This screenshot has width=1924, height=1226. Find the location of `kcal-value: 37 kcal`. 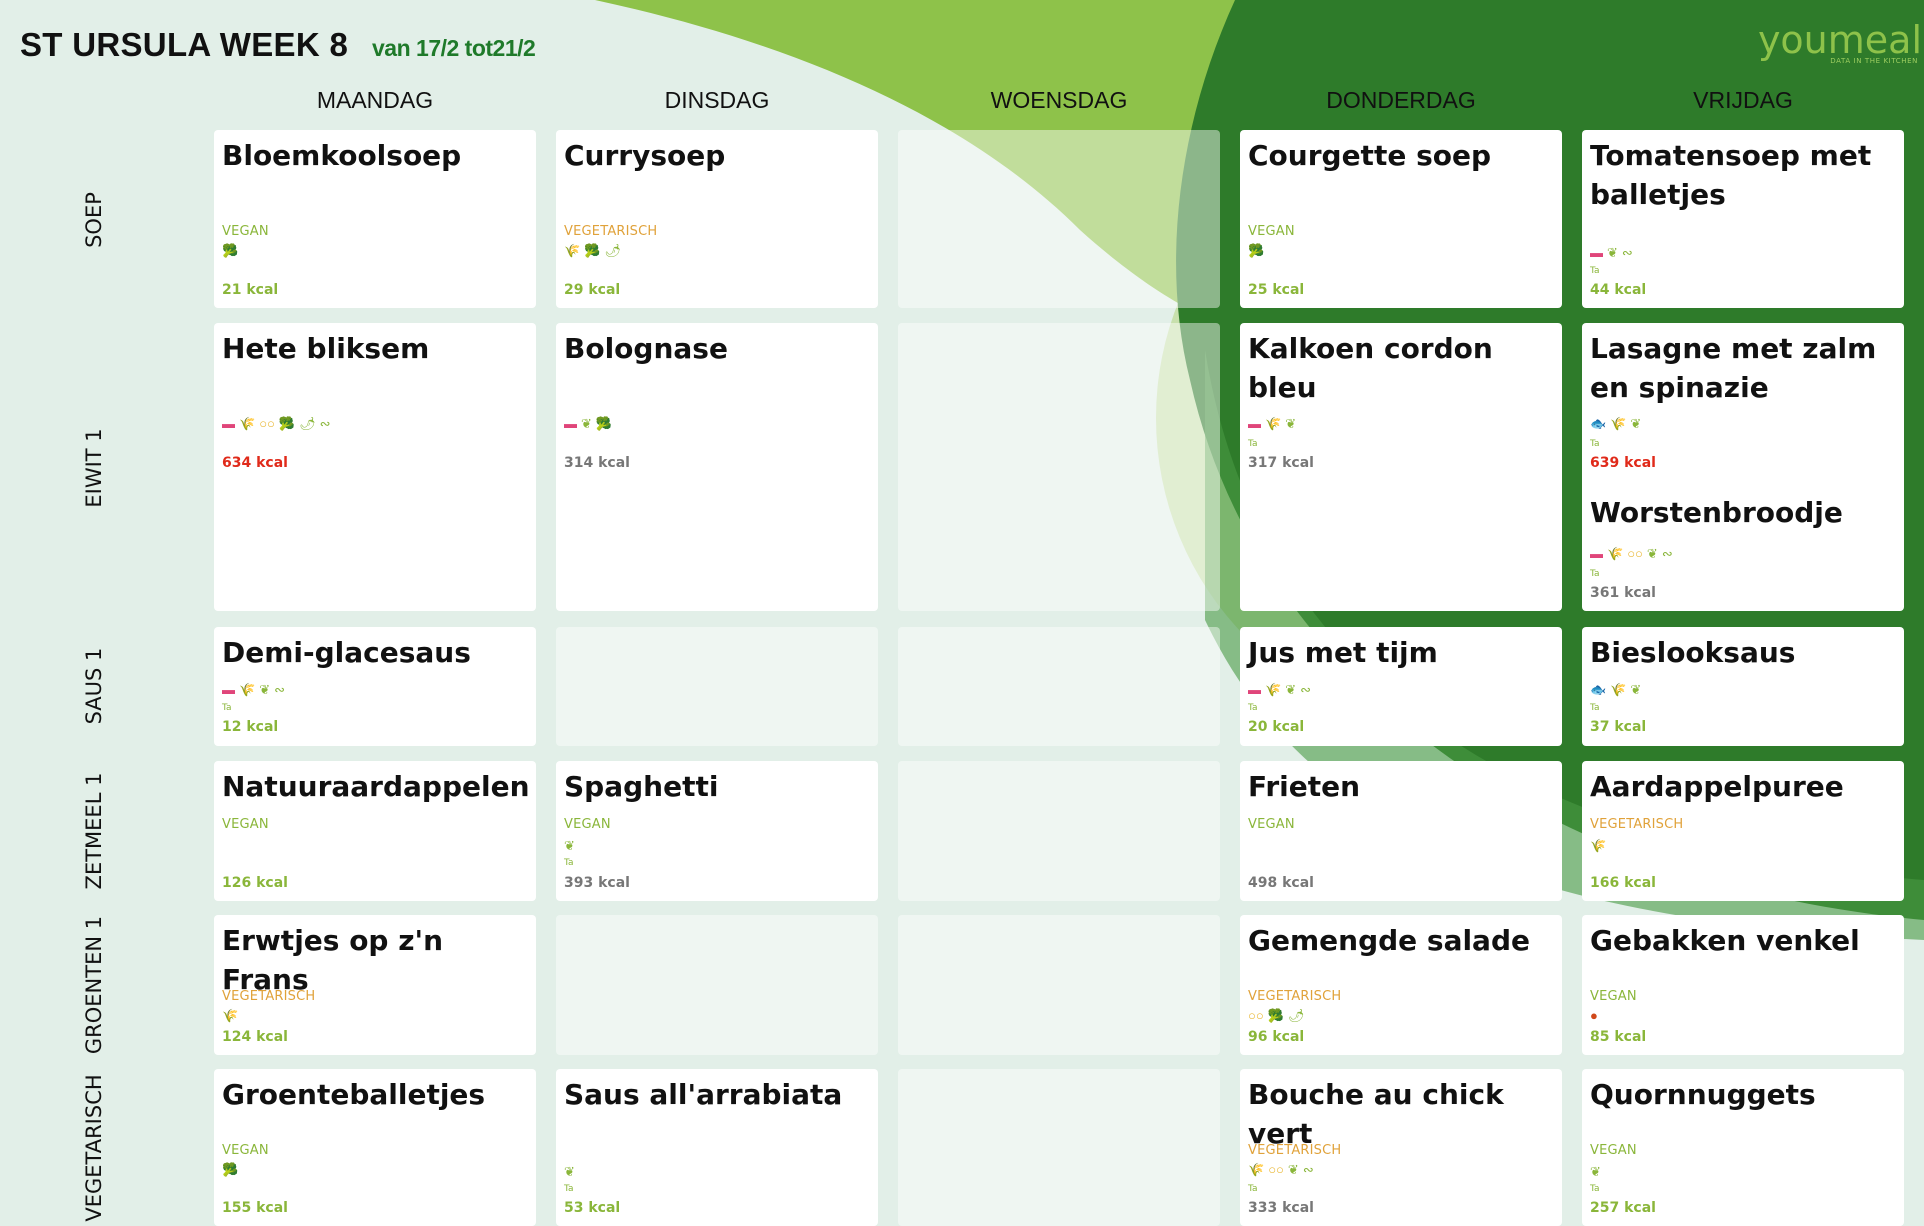

kcal-value: 37 kcal is located at coordinates (1618, 727).